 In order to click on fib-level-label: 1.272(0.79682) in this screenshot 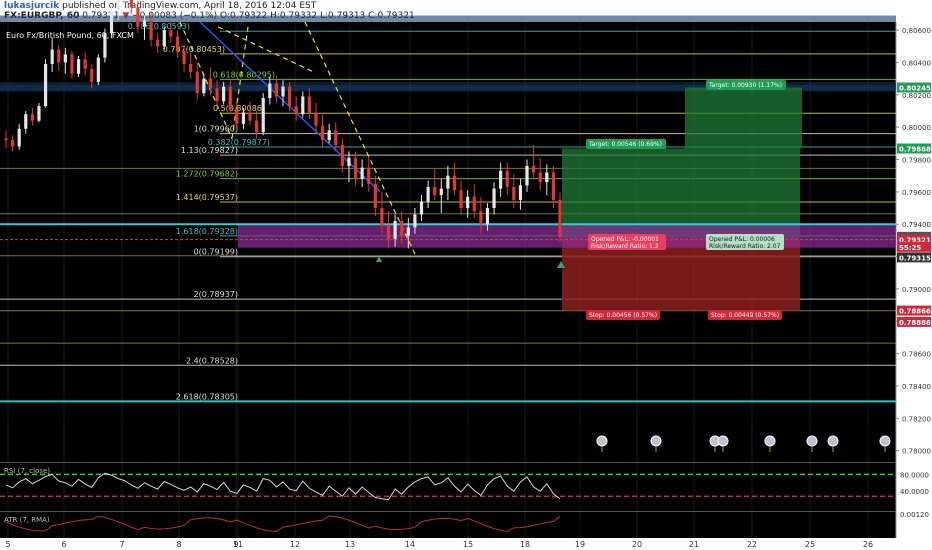, I will do `click(207, 174)`.